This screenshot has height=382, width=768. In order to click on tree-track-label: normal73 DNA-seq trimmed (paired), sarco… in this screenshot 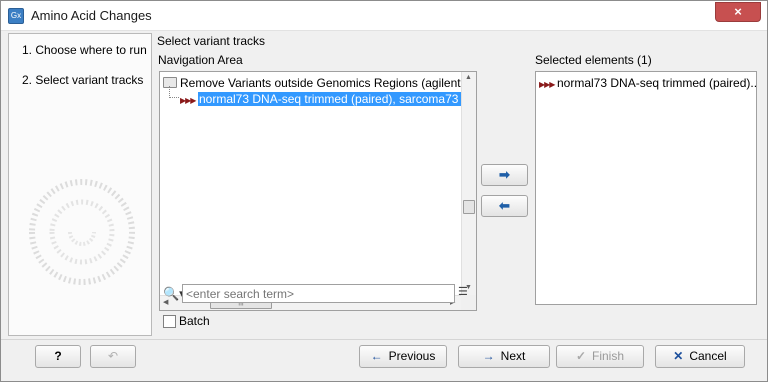, I will do `click(337, 99)`.